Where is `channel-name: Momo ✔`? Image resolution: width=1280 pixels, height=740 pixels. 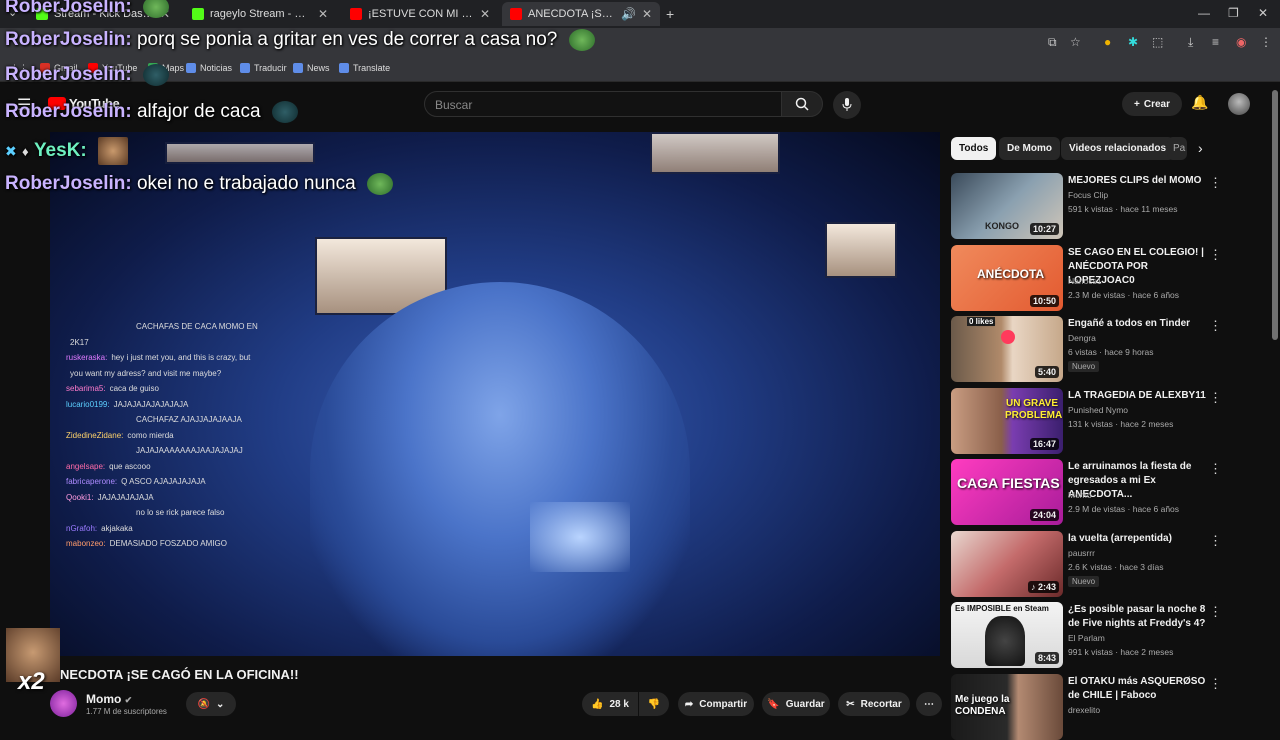
channel-name: Momo ✔ is located at coordinates (109, 699).